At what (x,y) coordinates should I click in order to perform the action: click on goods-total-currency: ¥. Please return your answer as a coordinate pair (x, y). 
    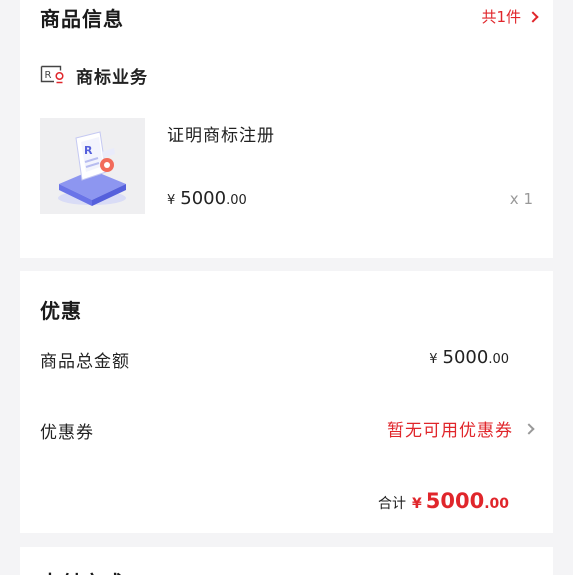
    Looking at the image, I should click on (433, 359).